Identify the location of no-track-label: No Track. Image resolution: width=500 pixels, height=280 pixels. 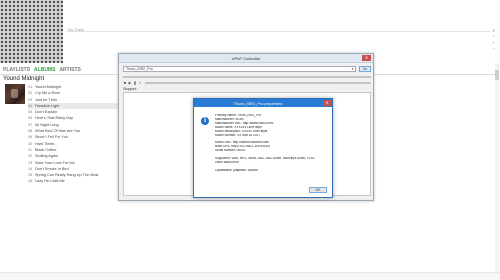
(76, 29).